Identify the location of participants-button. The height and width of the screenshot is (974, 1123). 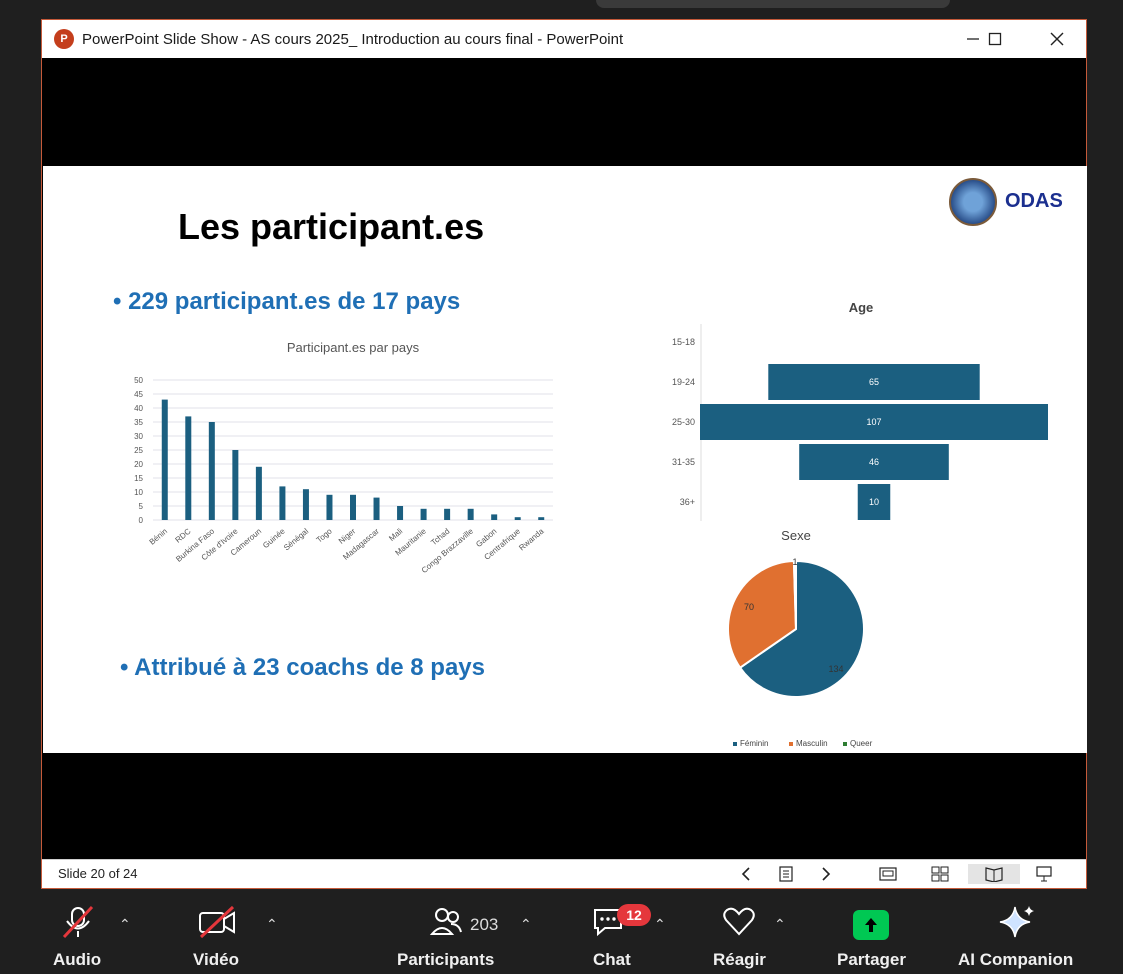
(446, 923).